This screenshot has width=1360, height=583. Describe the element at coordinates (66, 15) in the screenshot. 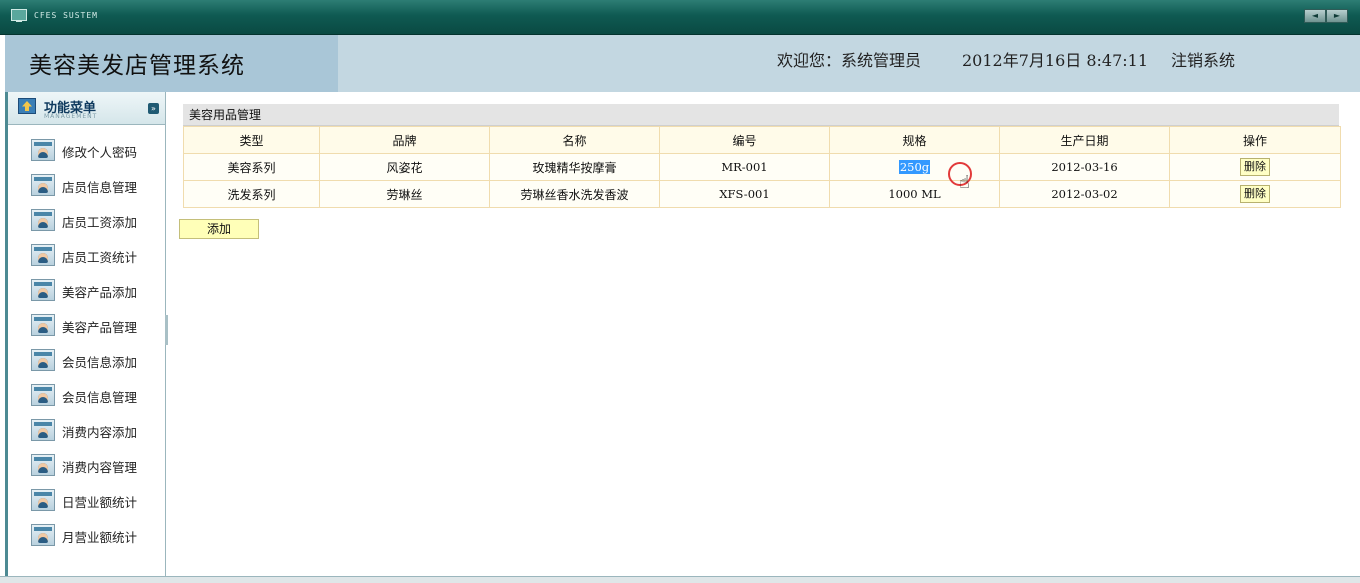

I see `window-app-name: CFES SUSTEM` at that location.